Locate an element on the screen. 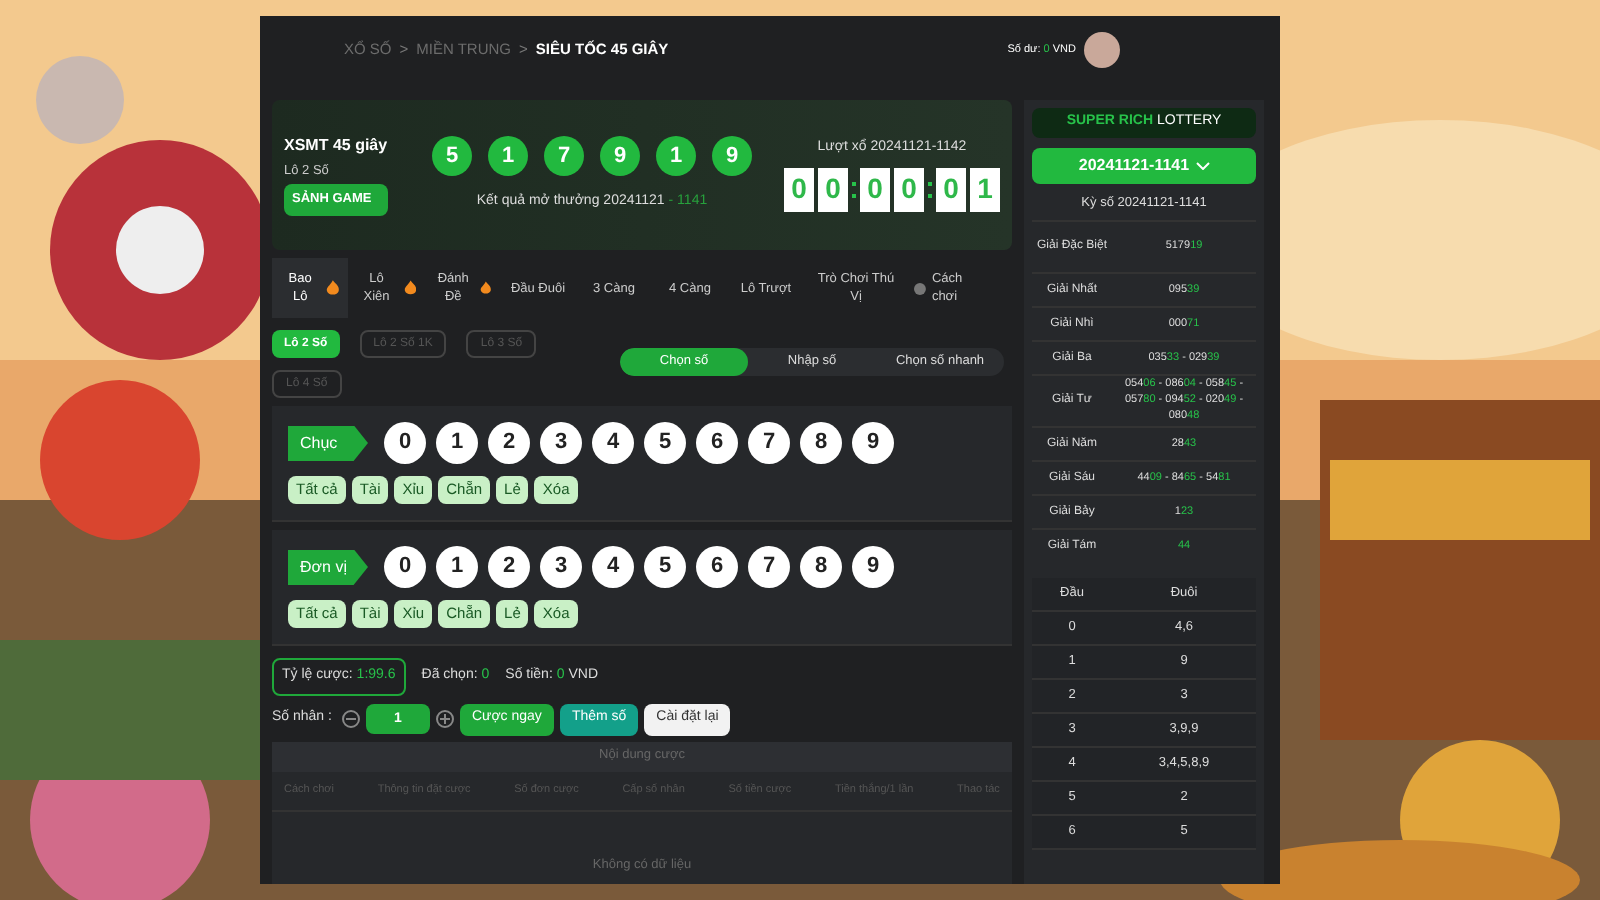  avatar is located at coordinates (1102, 50).